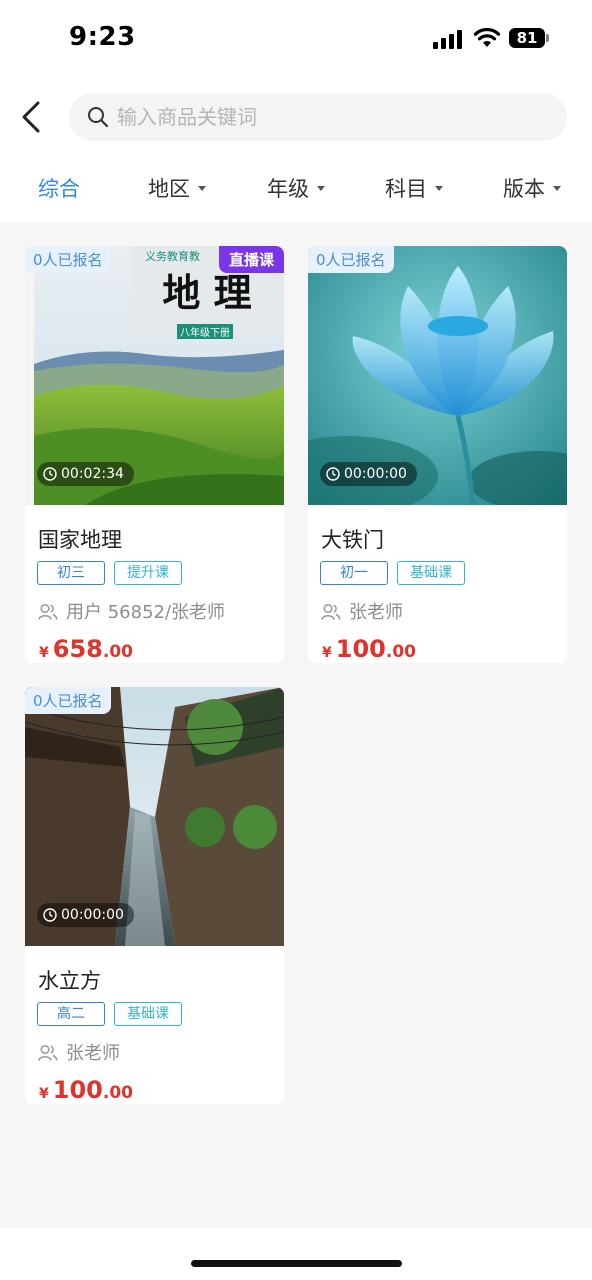  What do you see at coordinates (205, 331) in the screenshot?
I see `cover-sub-text: 八年级下册` at bounding box center [205, 331].